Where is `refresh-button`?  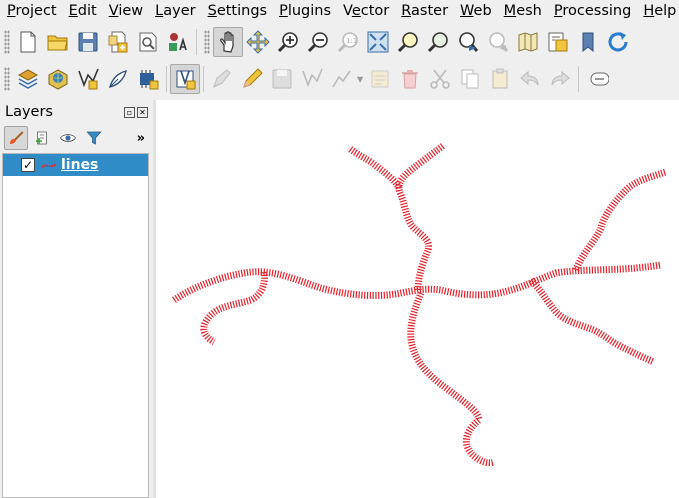
refresh-button is located at coordinates (618, 42).